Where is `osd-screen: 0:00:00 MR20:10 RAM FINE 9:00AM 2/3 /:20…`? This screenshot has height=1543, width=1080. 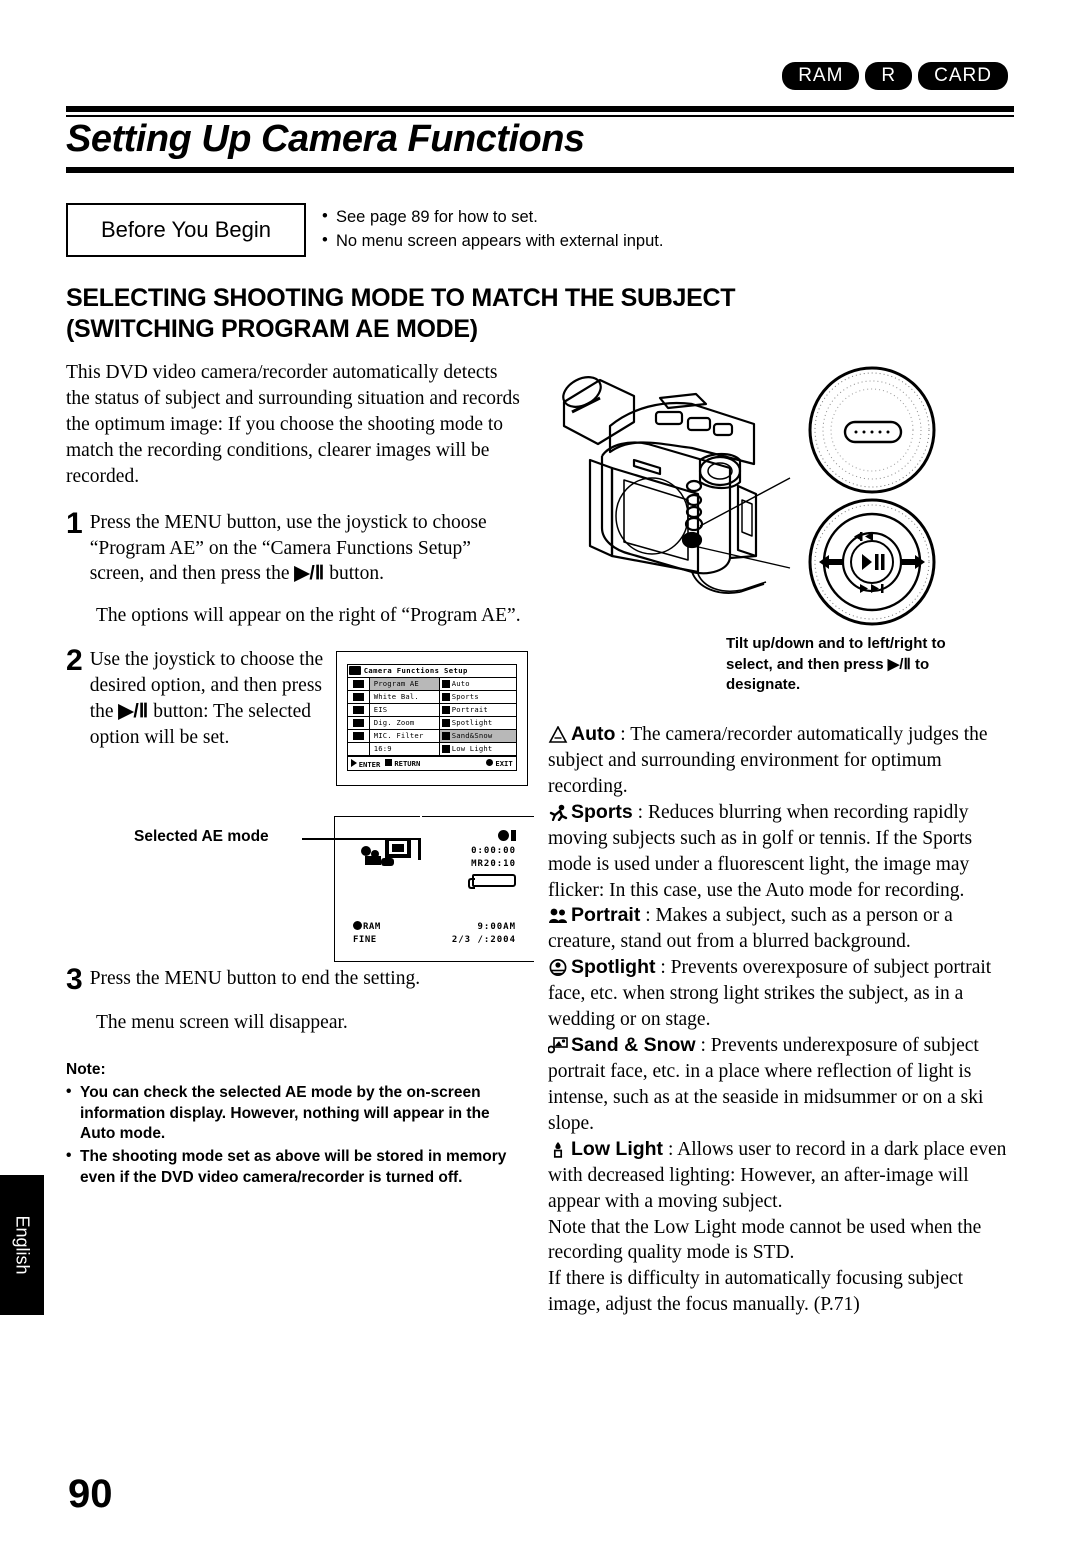 osd-screen: 0:00:00 MR20:10 RAM FINE 9:00AM 2/3 /:20… is located at coordinates (434, 888).